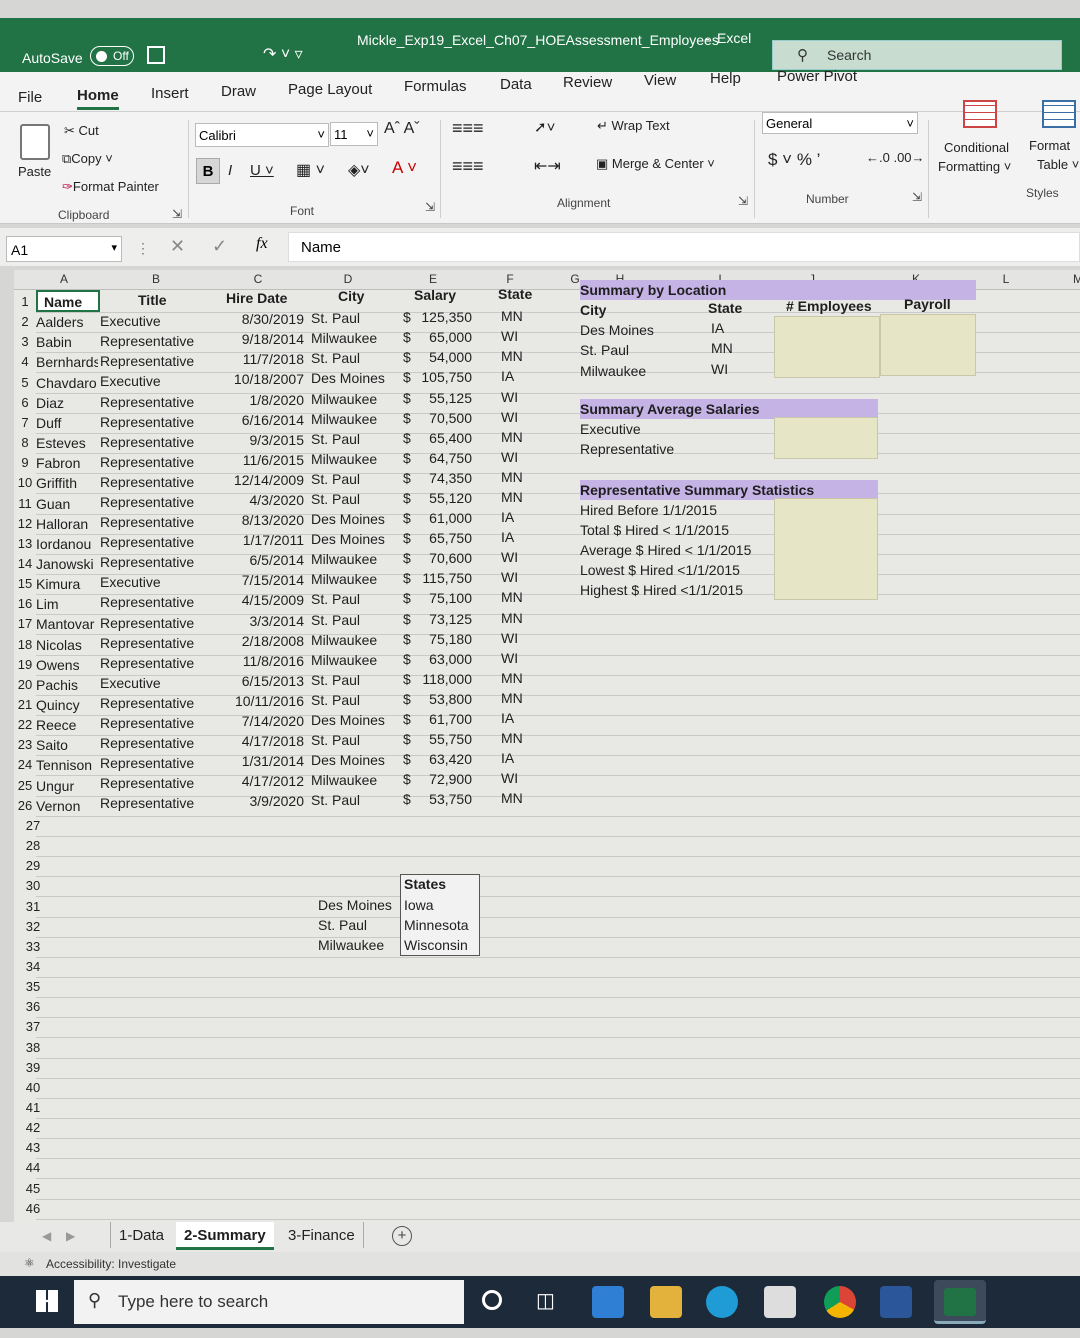 Image resolution: width=1080 pixels, height=1338 pixels. What do you see at coordinates (25, 623) in the screenshot?
I see `row-header: 17` at bounding box center [25, 623].